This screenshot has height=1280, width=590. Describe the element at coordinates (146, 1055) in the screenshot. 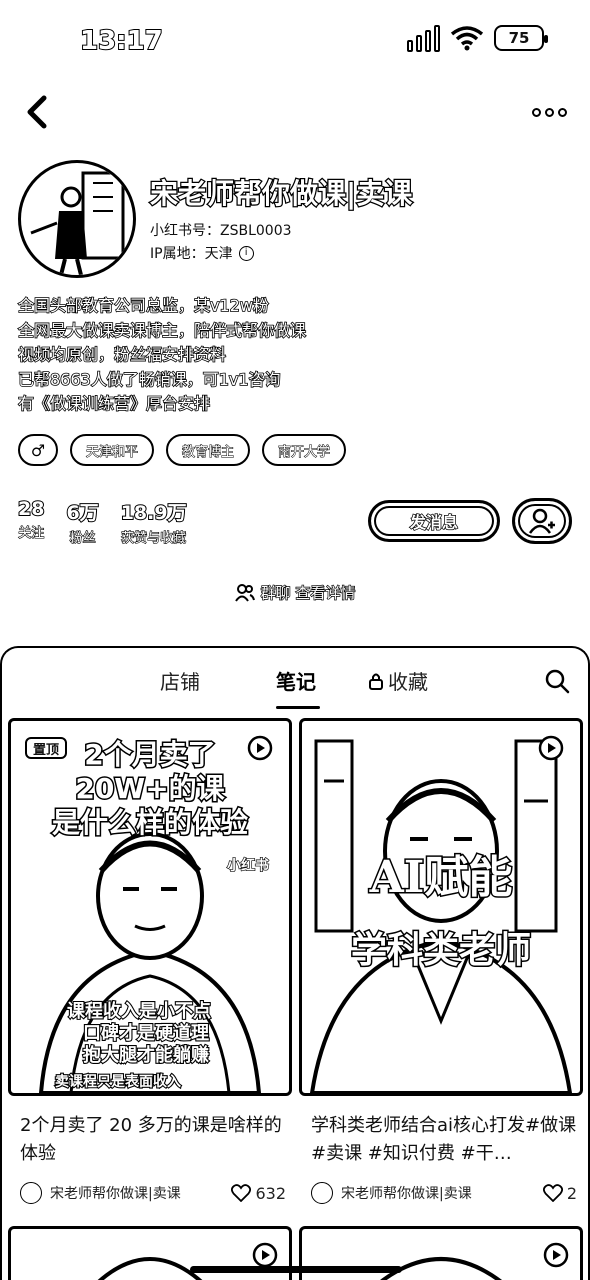

I see `cover-subtitle-line3: 抱大腿才能躺赚` at that location.